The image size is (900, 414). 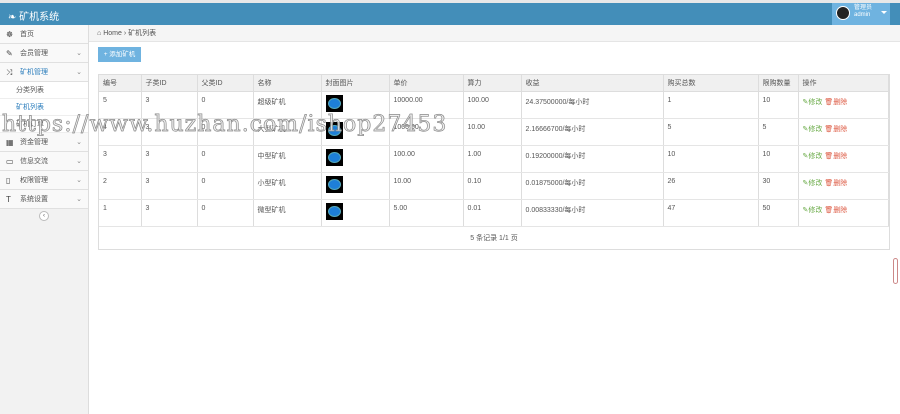 What do you see at coordinates (120, 186) in the screenshot?
I see `table-cell: 2` at bounding box center [120, 186].